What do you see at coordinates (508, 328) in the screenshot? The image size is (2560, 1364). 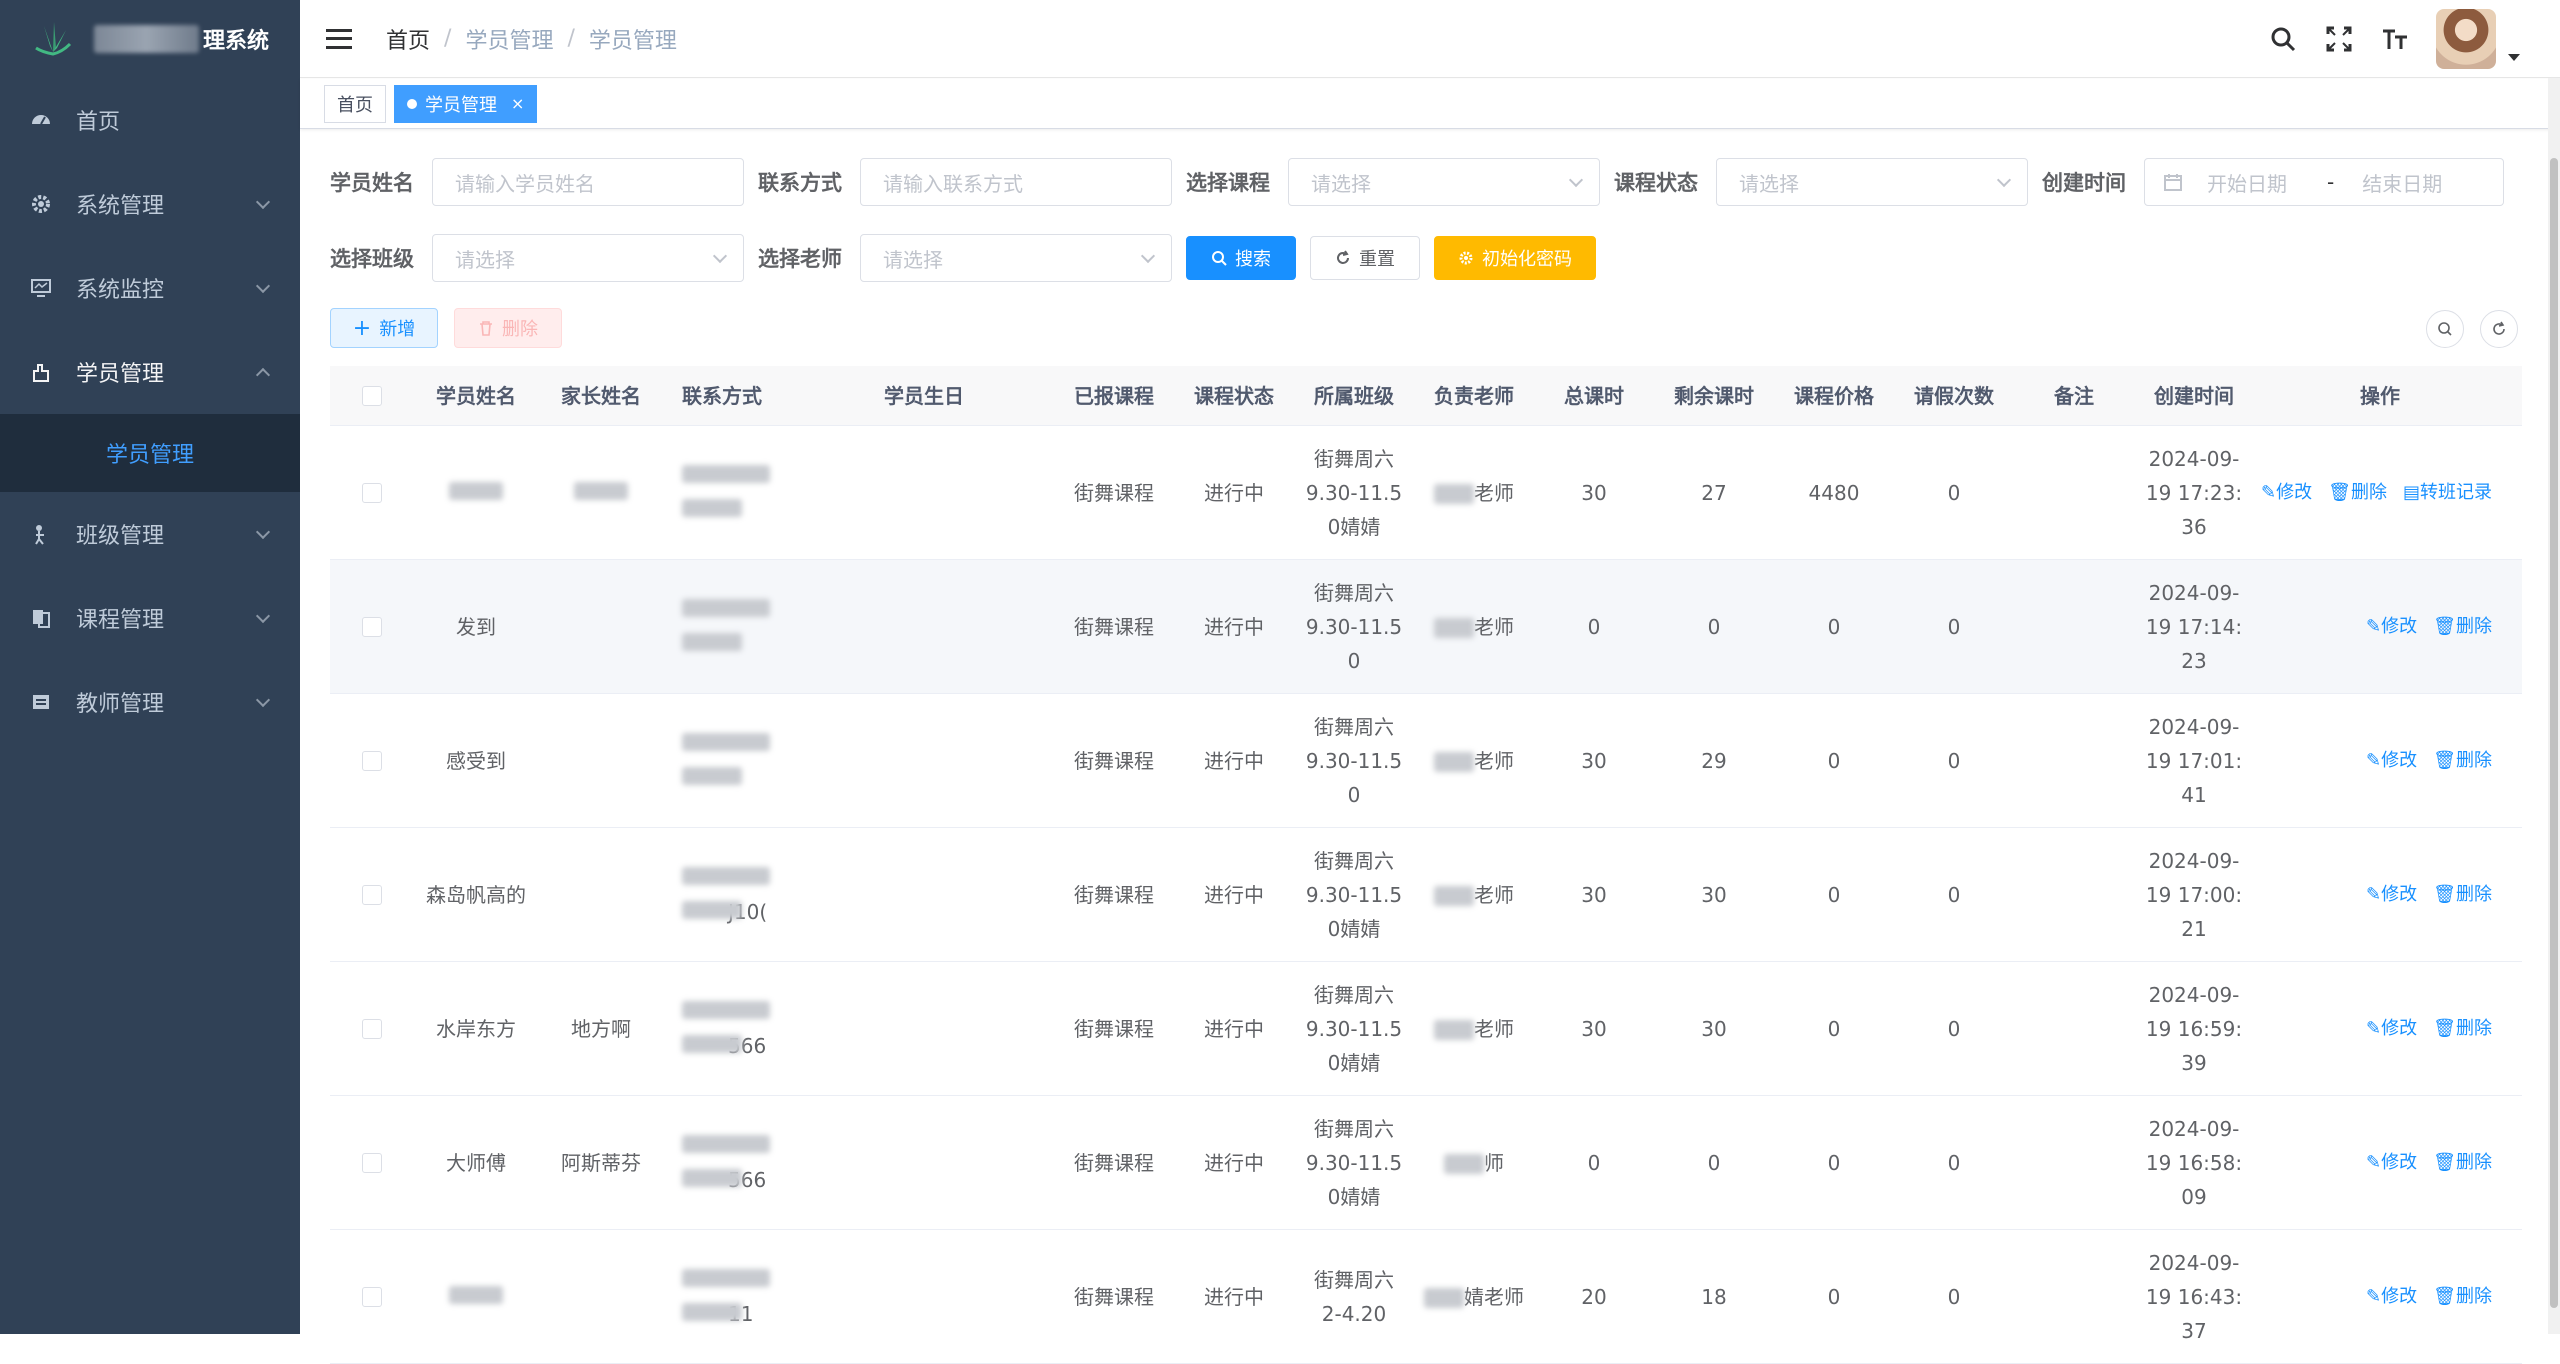 I see `delete-button: 删除` at bounding box center [508, 328].